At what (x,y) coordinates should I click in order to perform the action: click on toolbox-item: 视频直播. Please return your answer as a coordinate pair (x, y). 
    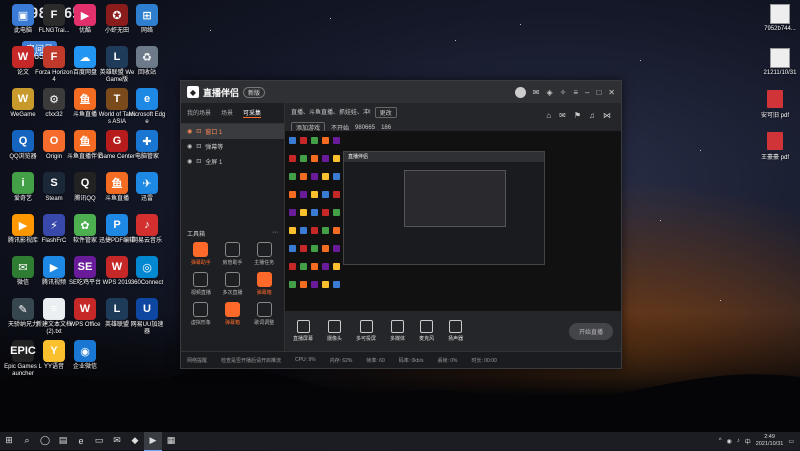
    Looking at the image, I should click on (201, 284).